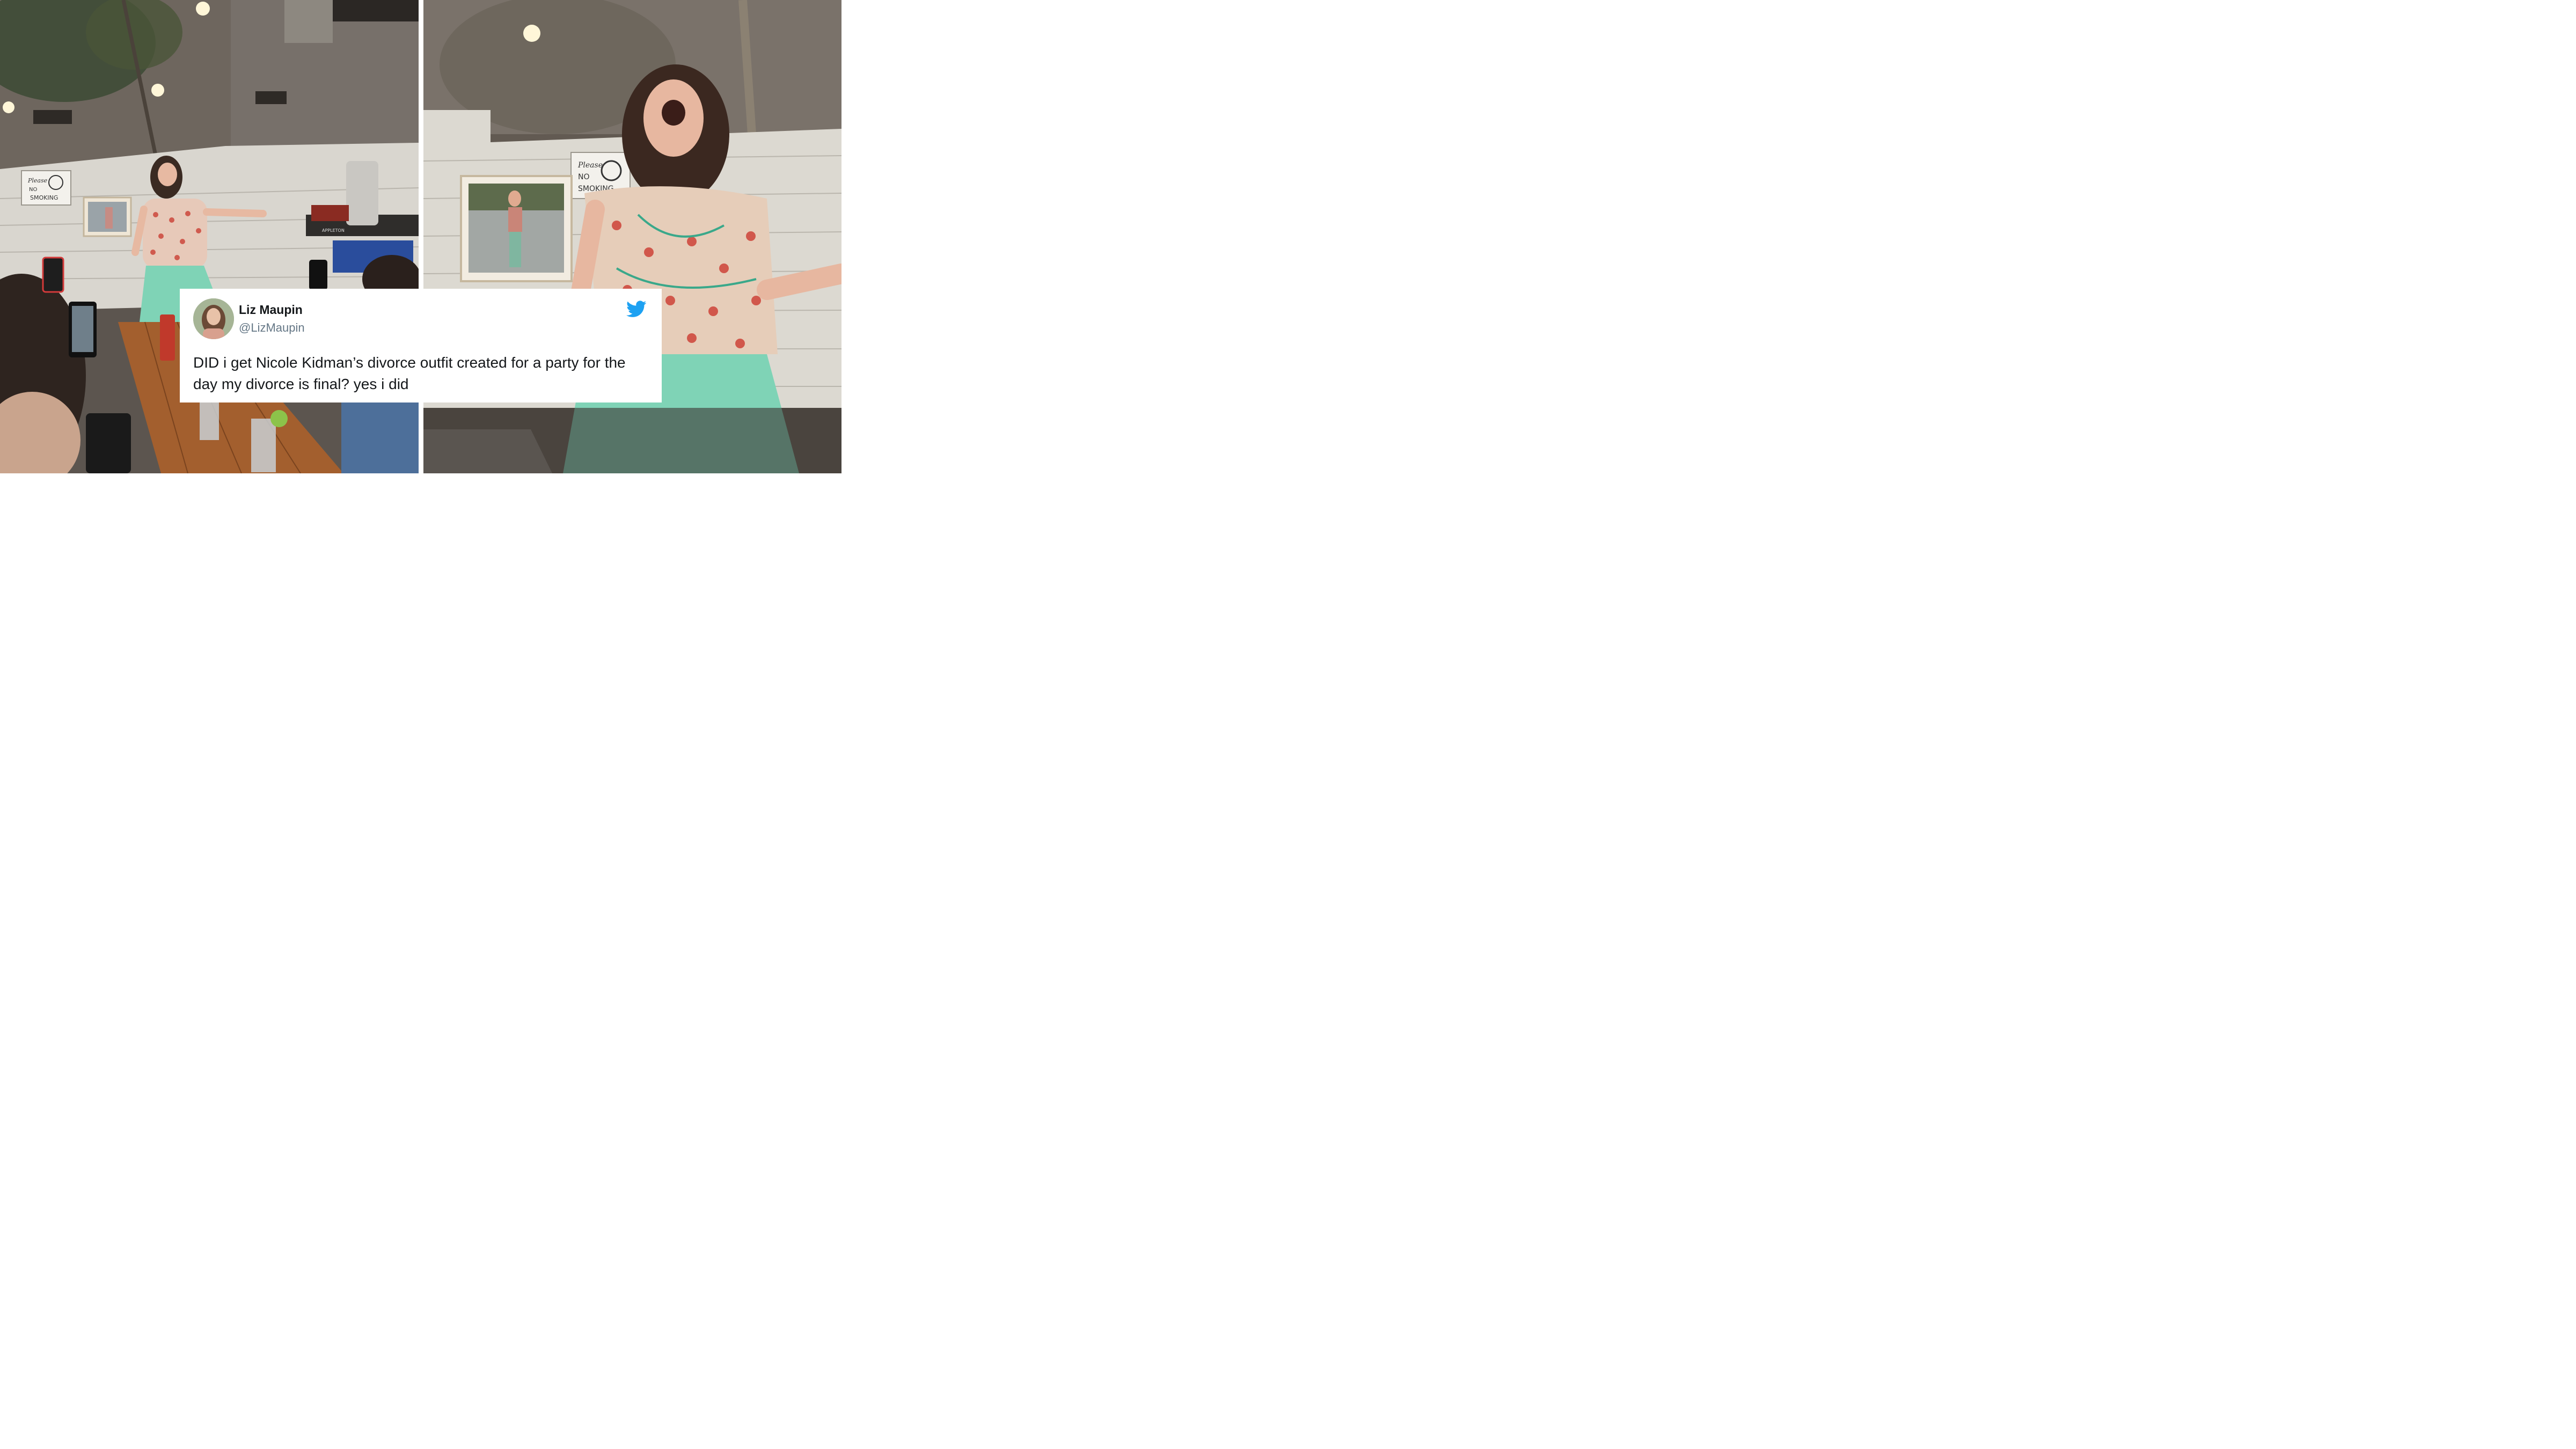 This screenshot has width=2576, height=1449. I want to click on avatar, so click(213, 318).